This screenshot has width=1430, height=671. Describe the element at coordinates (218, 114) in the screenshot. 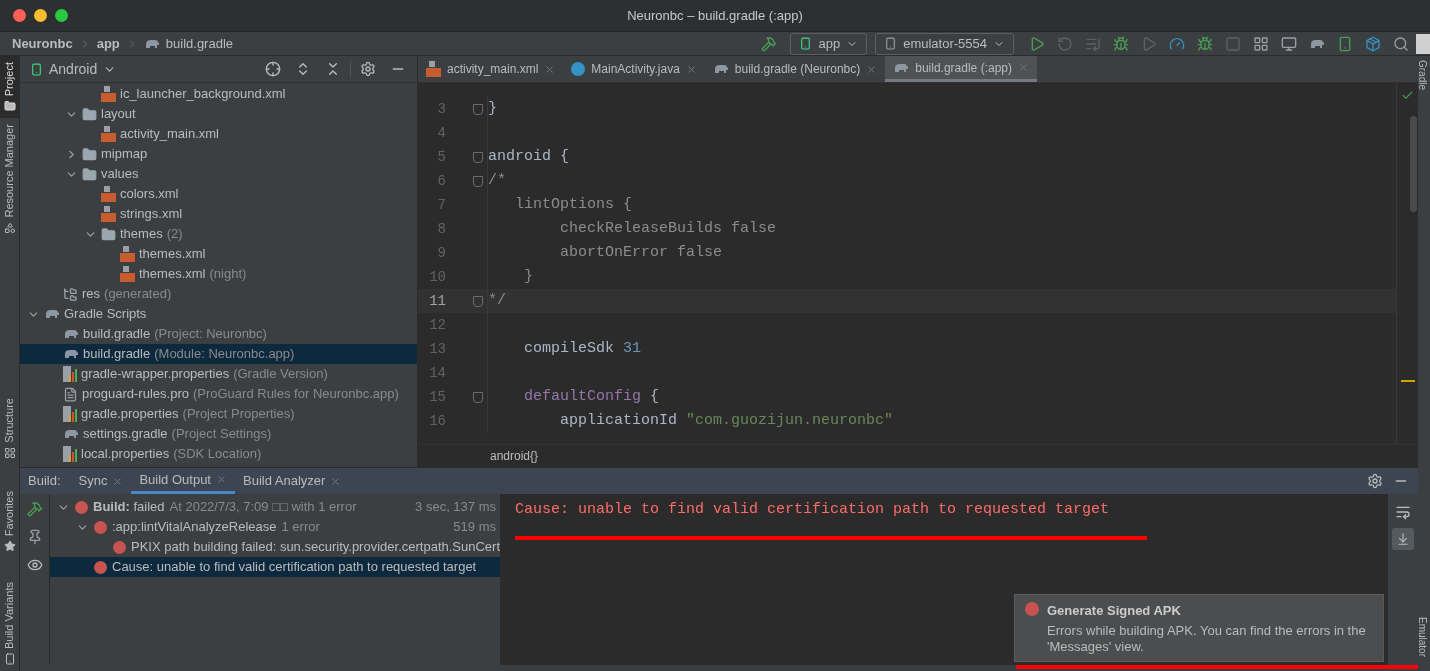

I see `tree-item: layout` at that location.